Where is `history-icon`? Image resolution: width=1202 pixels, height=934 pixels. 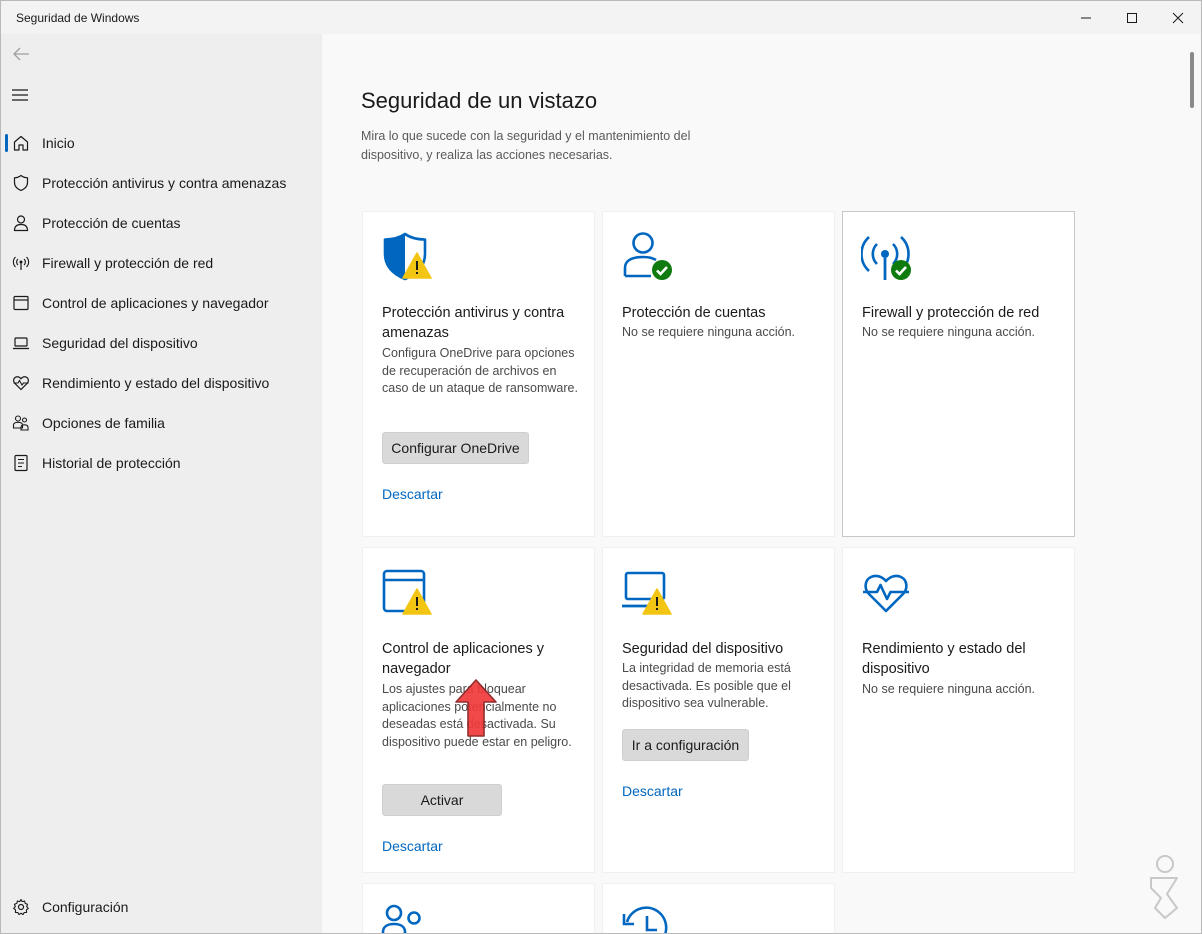
history-icon is located at coordinates (21, 463).